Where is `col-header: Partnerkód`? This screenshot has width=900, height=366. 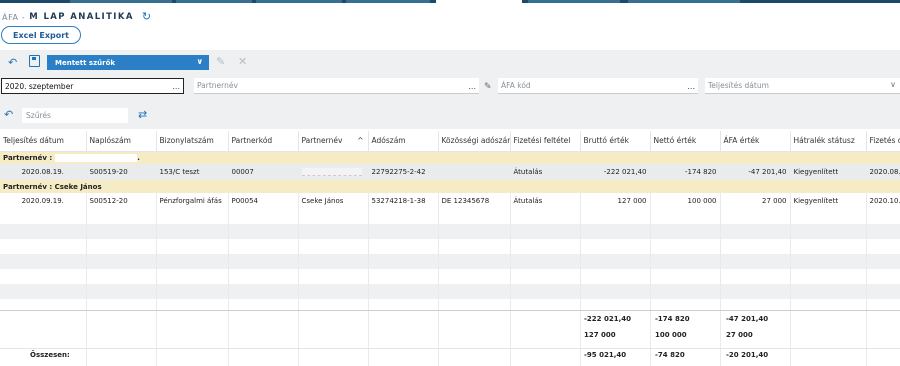
col-header: Partnerkód is located at coordinates (263, 141).